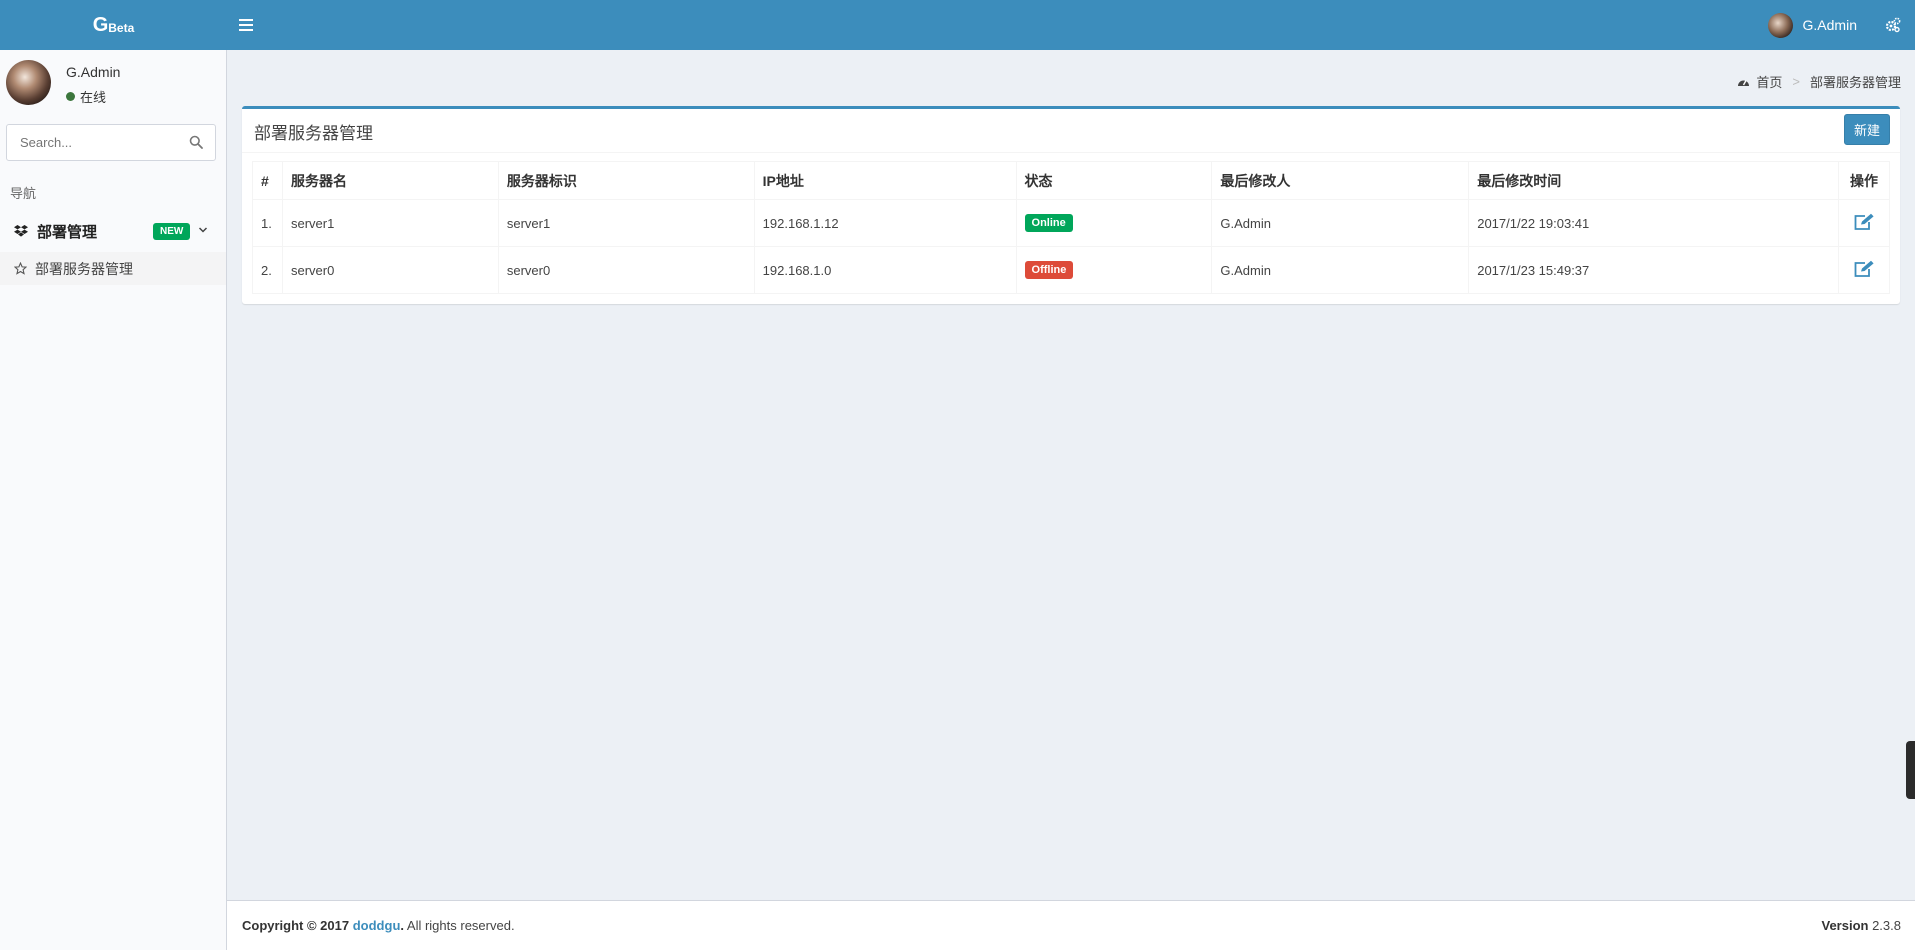 The height and width of the screenshot is (950, 1915). What do you see at coordinates (67, 232) in the screenshot?
I see `sidebar-item-label: 部署管理` at bounding box center [67, 232].